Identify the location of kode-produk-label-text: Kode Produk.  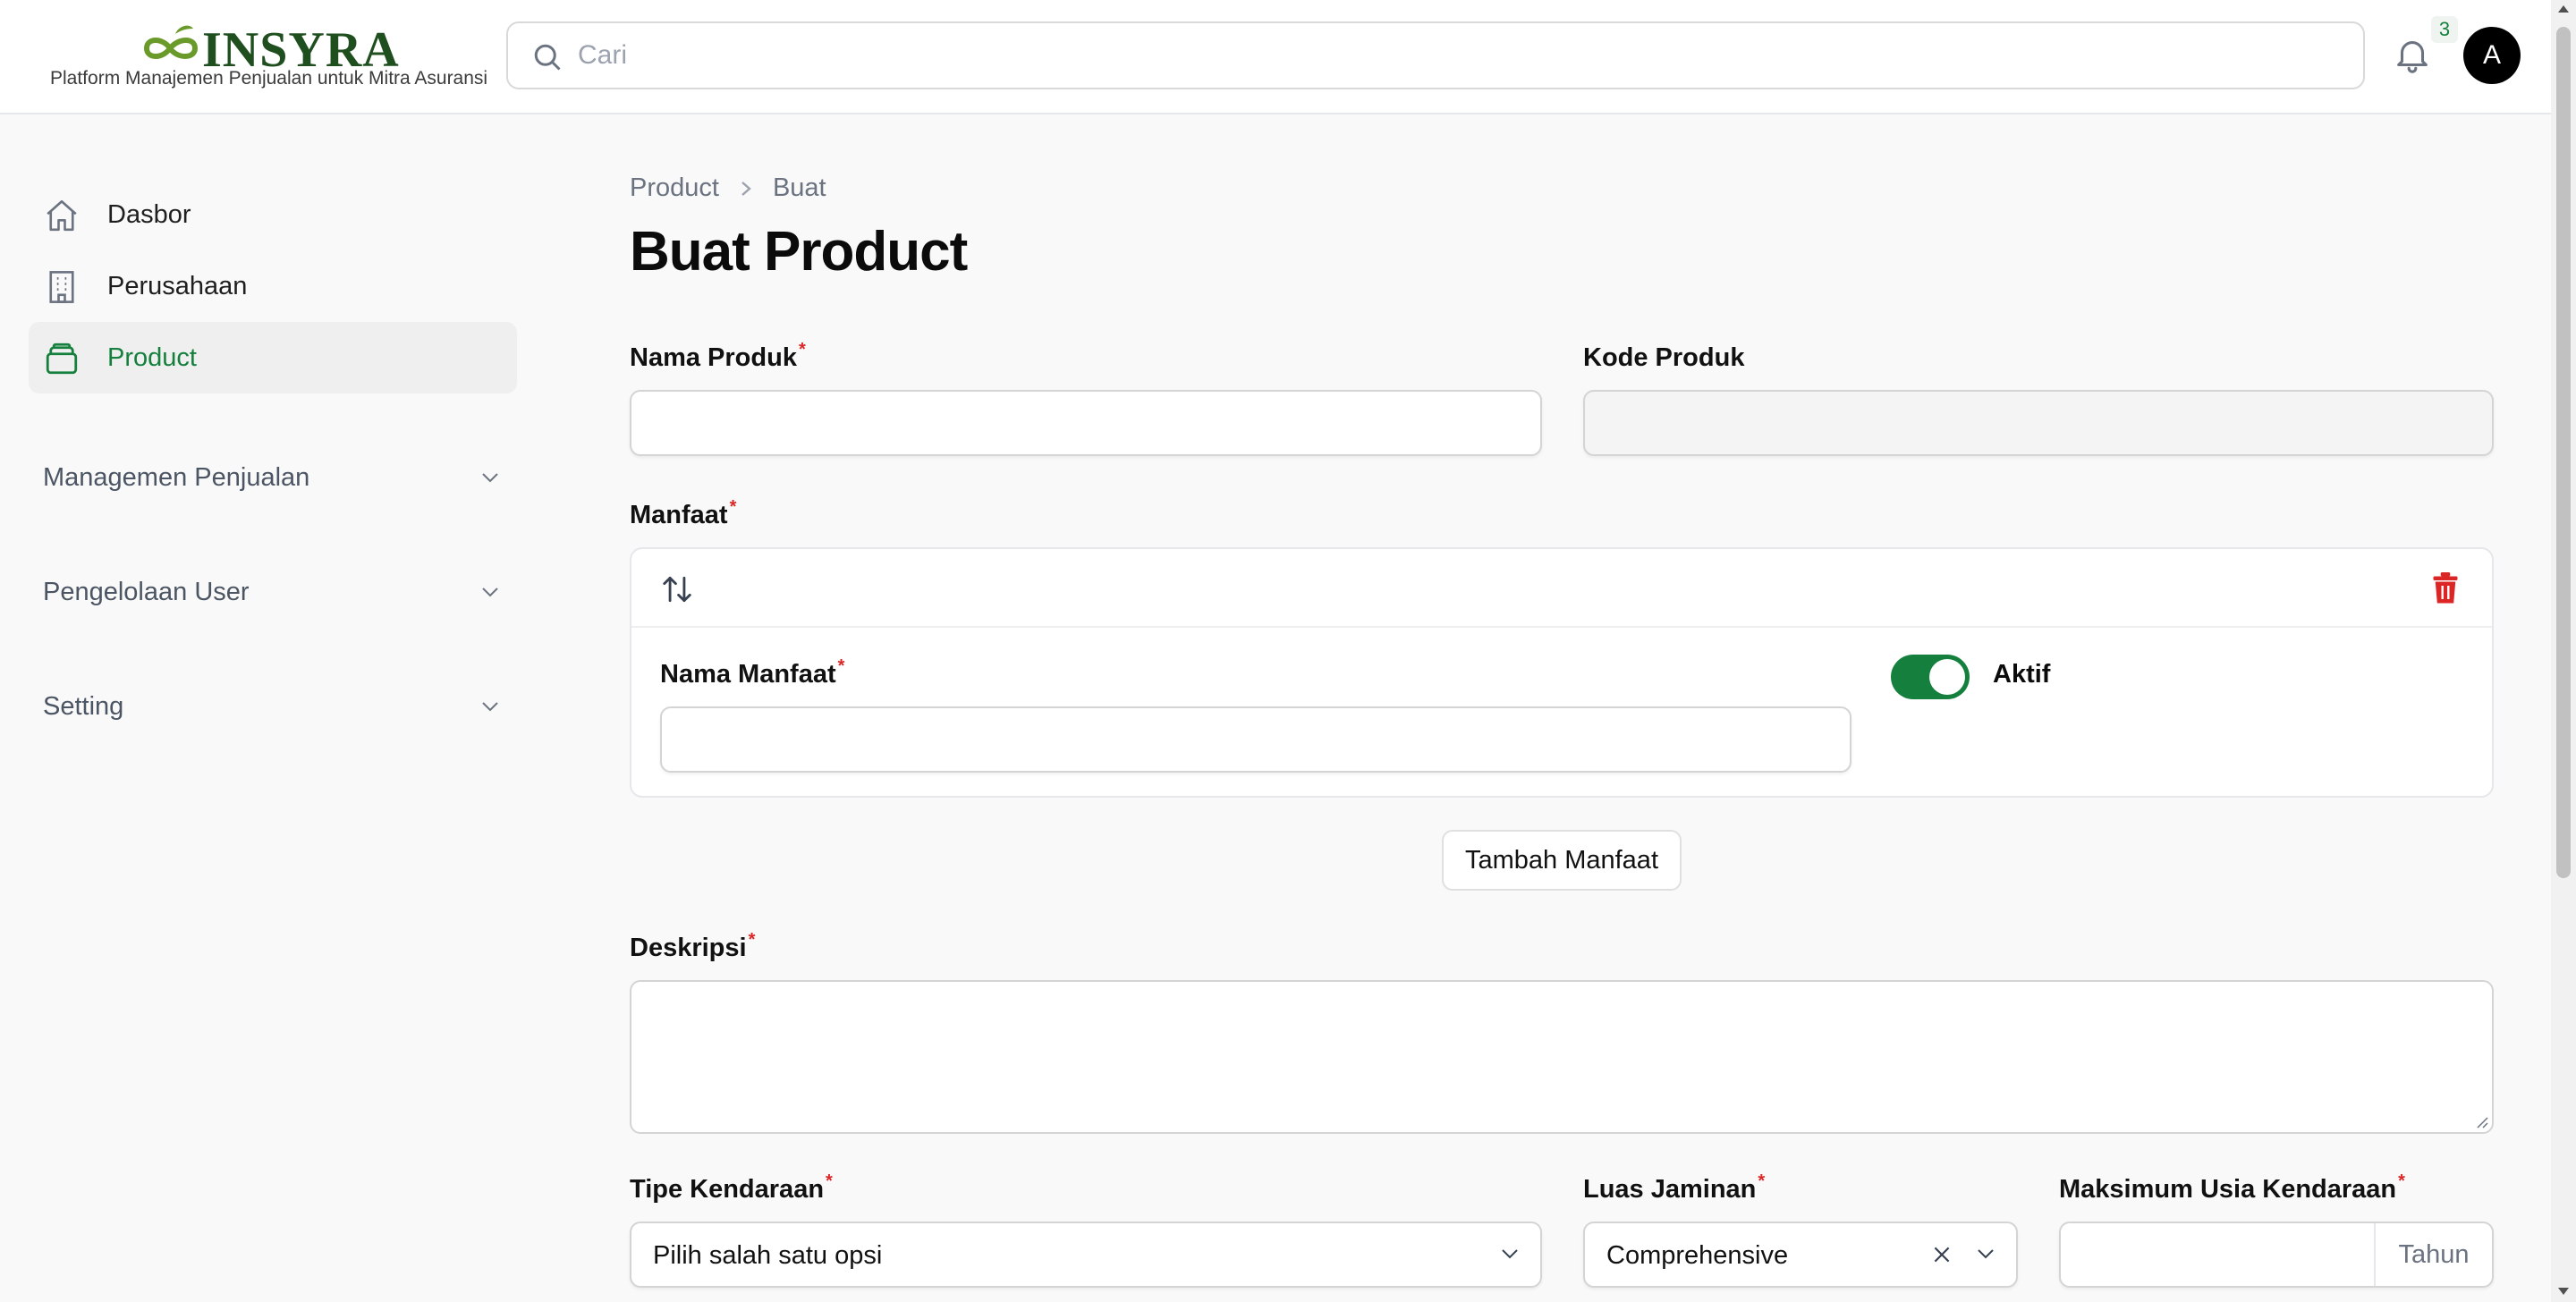
(1664, 357).